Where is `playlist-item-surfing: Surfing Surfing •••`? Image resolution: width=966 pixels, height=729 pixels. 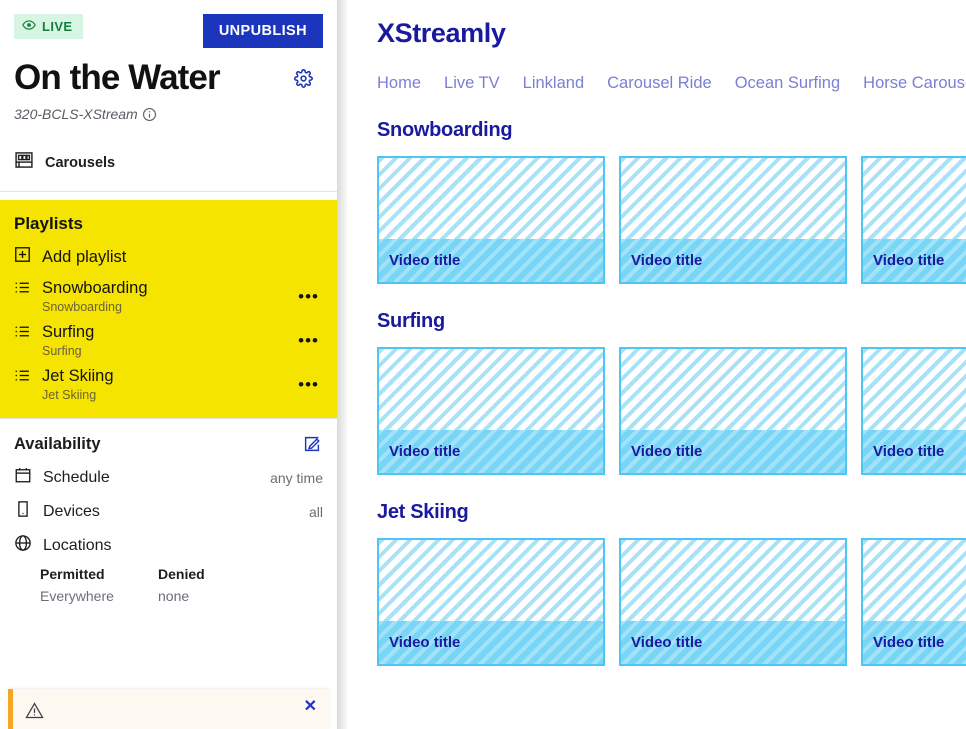
playlist-item-surfing: Surfing Surfing ••• is located at coordinates (168, 338).